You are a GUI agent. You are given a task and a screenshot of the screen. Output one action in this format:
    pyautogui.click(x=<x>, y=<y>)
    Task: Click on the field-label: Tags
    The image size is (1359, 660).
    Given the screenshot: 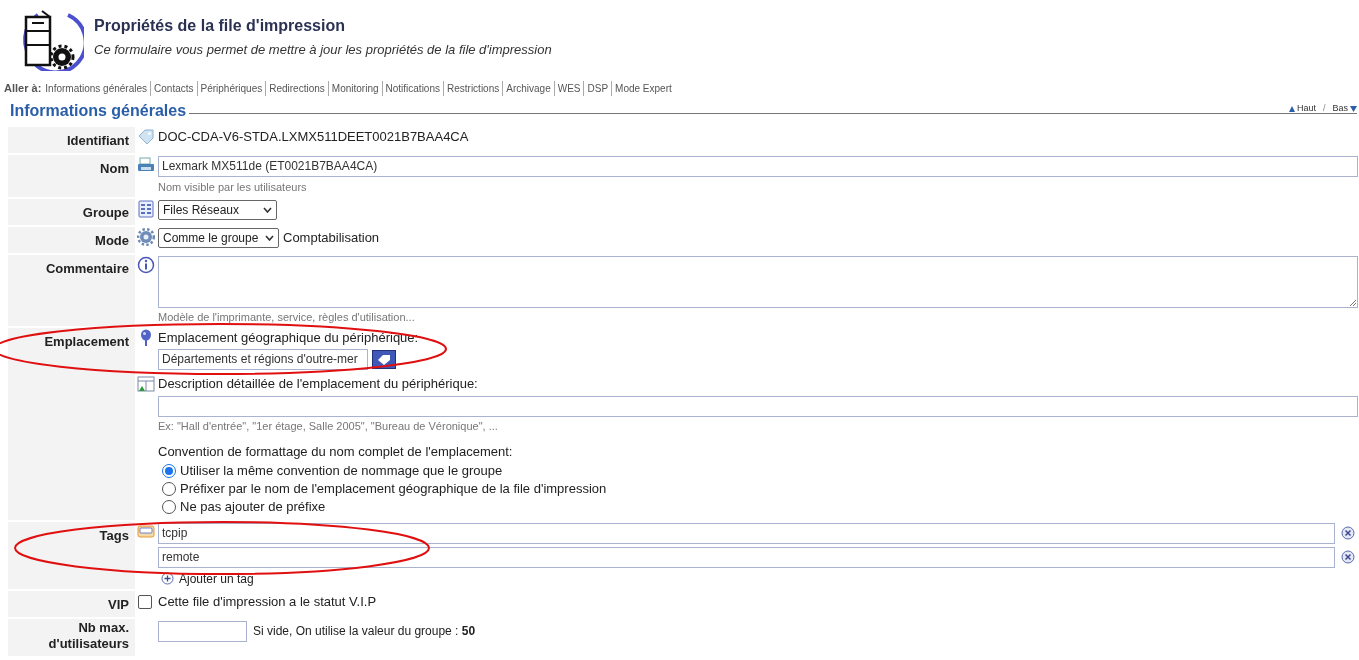 What is the action you would take?
    pyautogui.click(x=114, y=535)
    